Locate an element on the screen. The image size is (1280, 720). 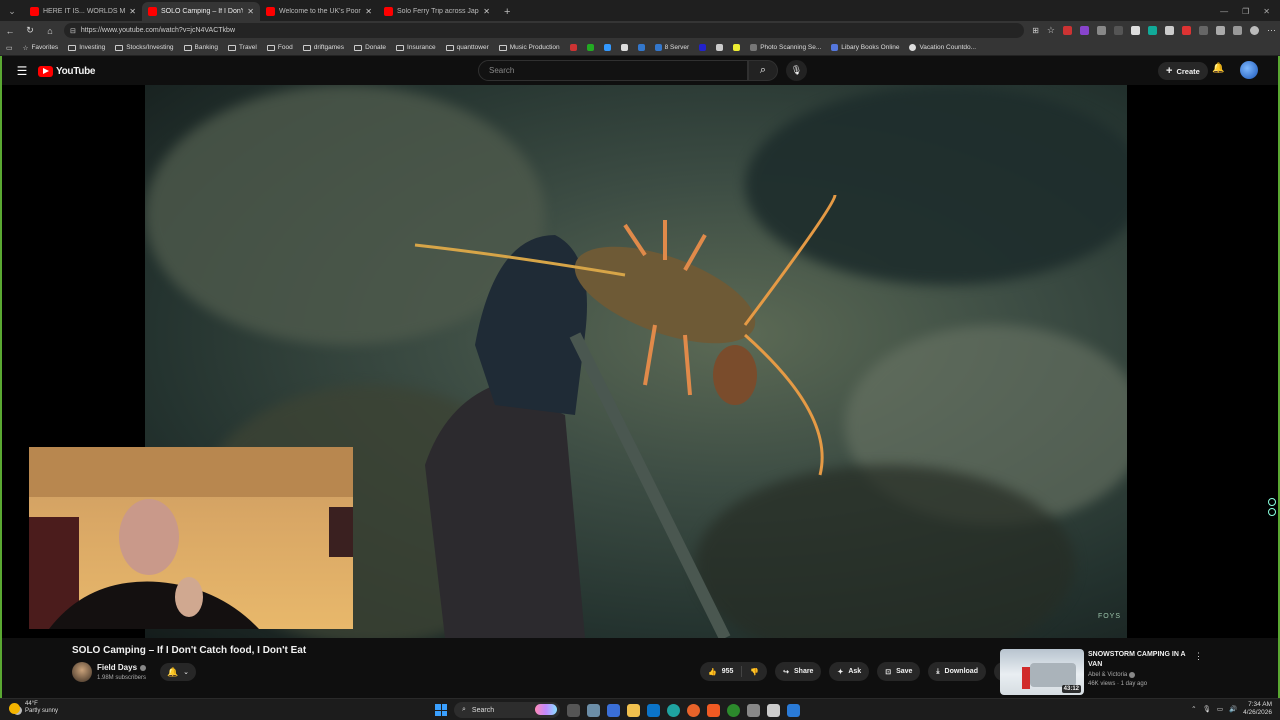
task-view-icon is located at coordinates (573, 710).